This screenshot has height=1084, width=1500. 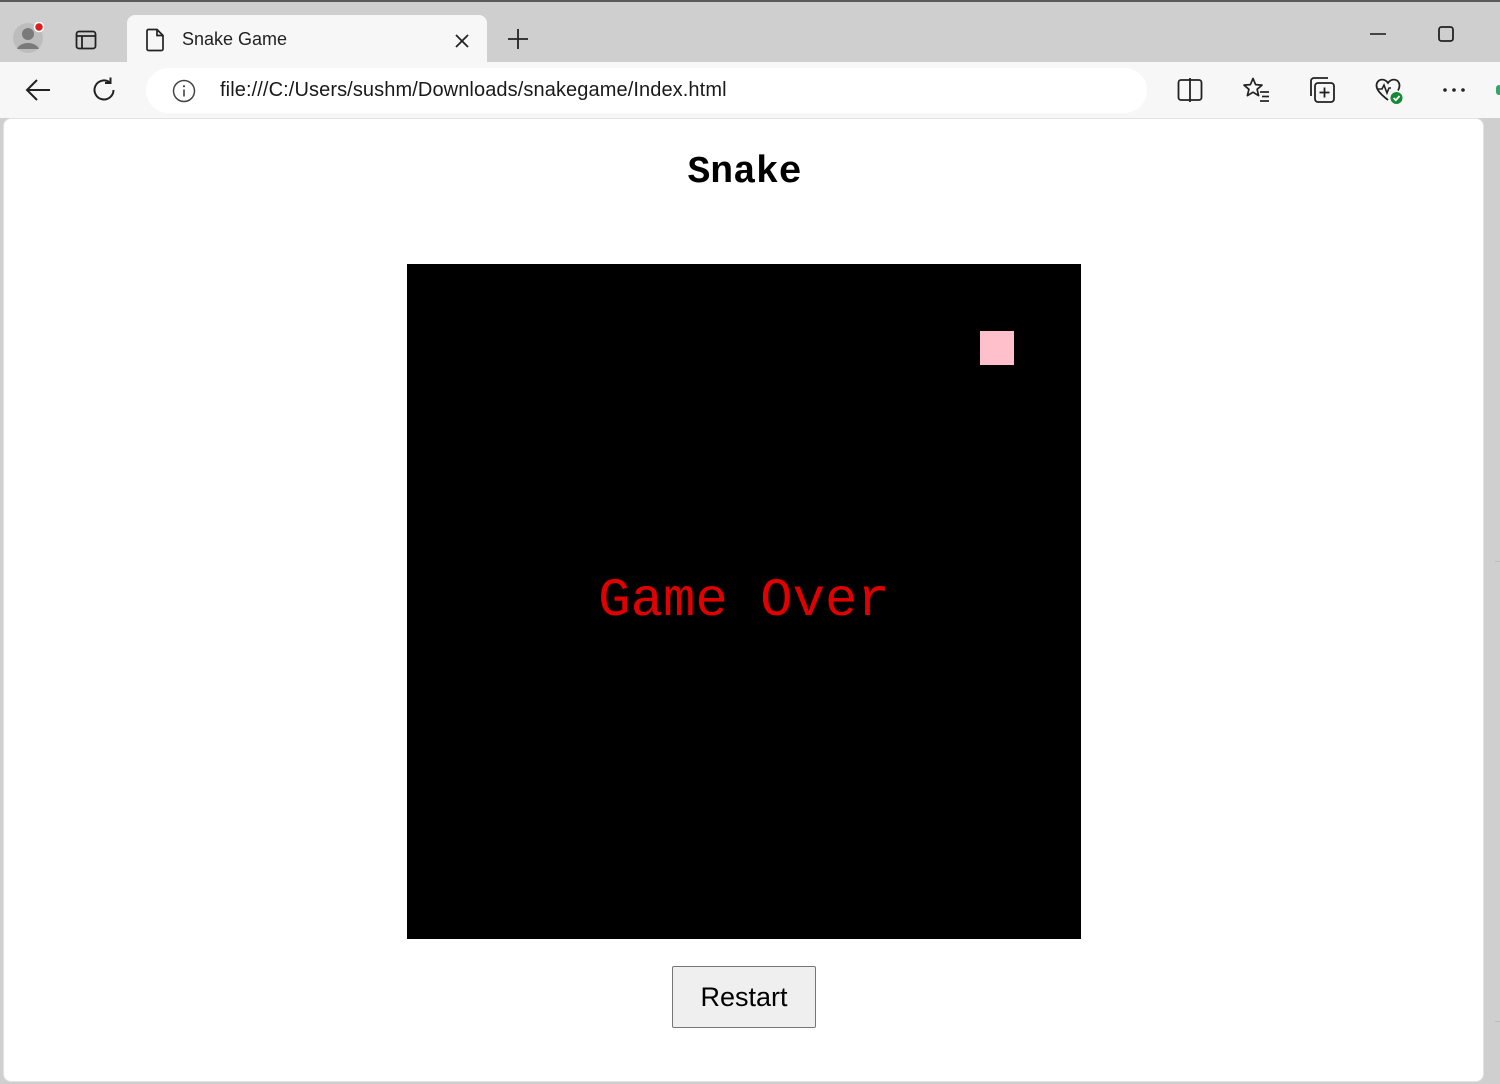 What do you see at coordinates (1446, 34) in the screenshot?
I see `maximize-icon` at bounding box center [1446, 34].